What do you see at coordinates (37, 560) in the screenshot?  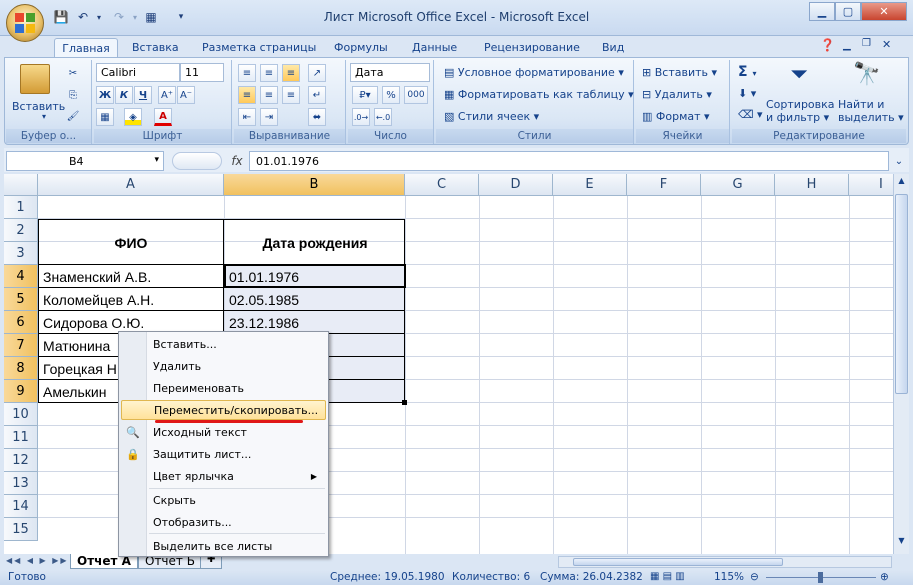 I see `sheet-nav-icons: ◀◀ ◀ ▶ ▶▶` at bounding box center [37, 560].